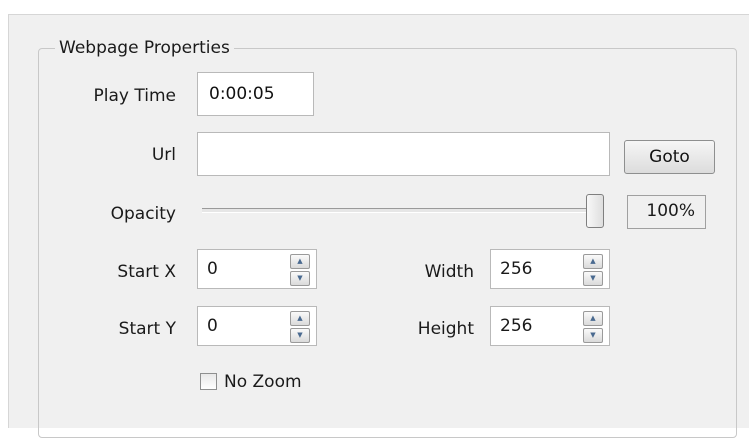  I want to click on start-y-value: 0, so click(212, 326).